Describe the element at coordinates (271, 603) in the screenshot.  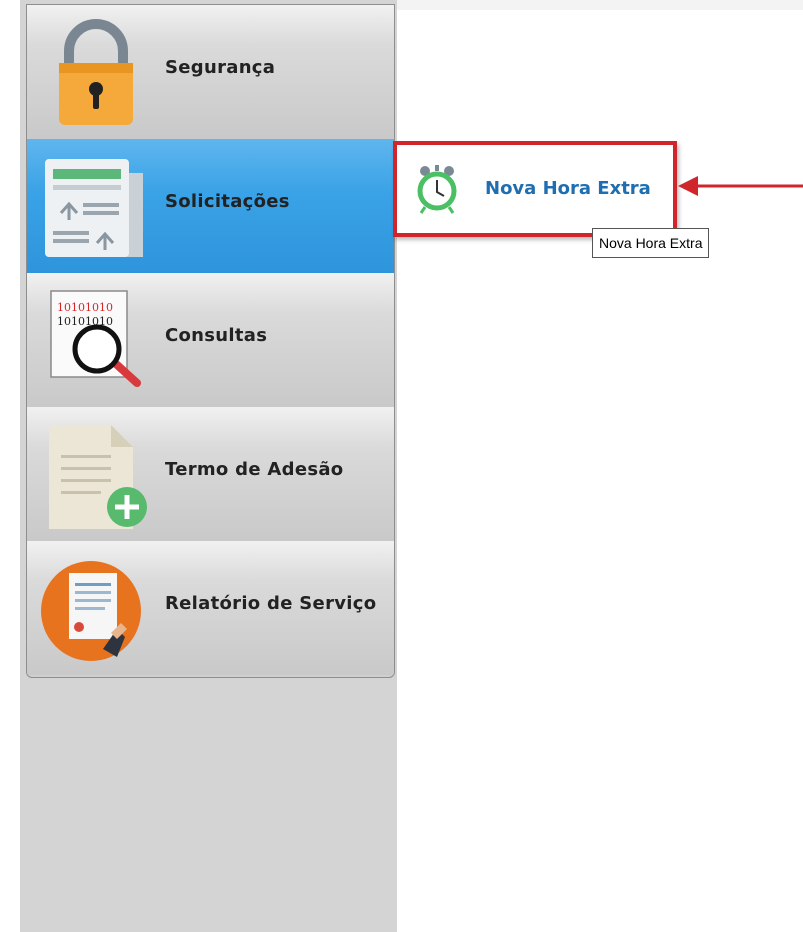
I see `menu-item-label: Relatório de Serviço` at that location.